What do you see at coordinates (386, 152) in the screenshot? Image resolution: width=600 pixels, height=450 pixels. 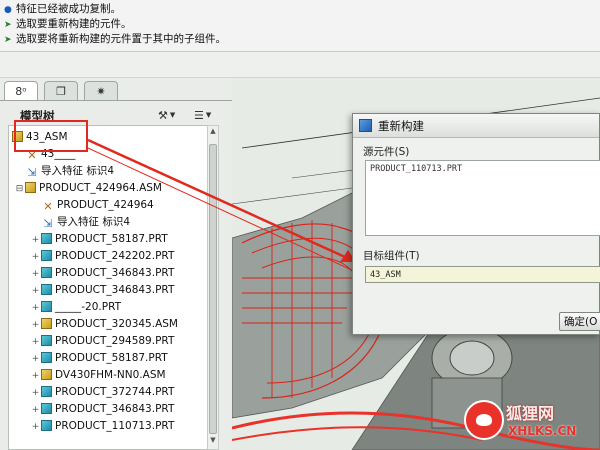 I see `source-component-label: 源元件(S)` at bounding box center [386, 152].